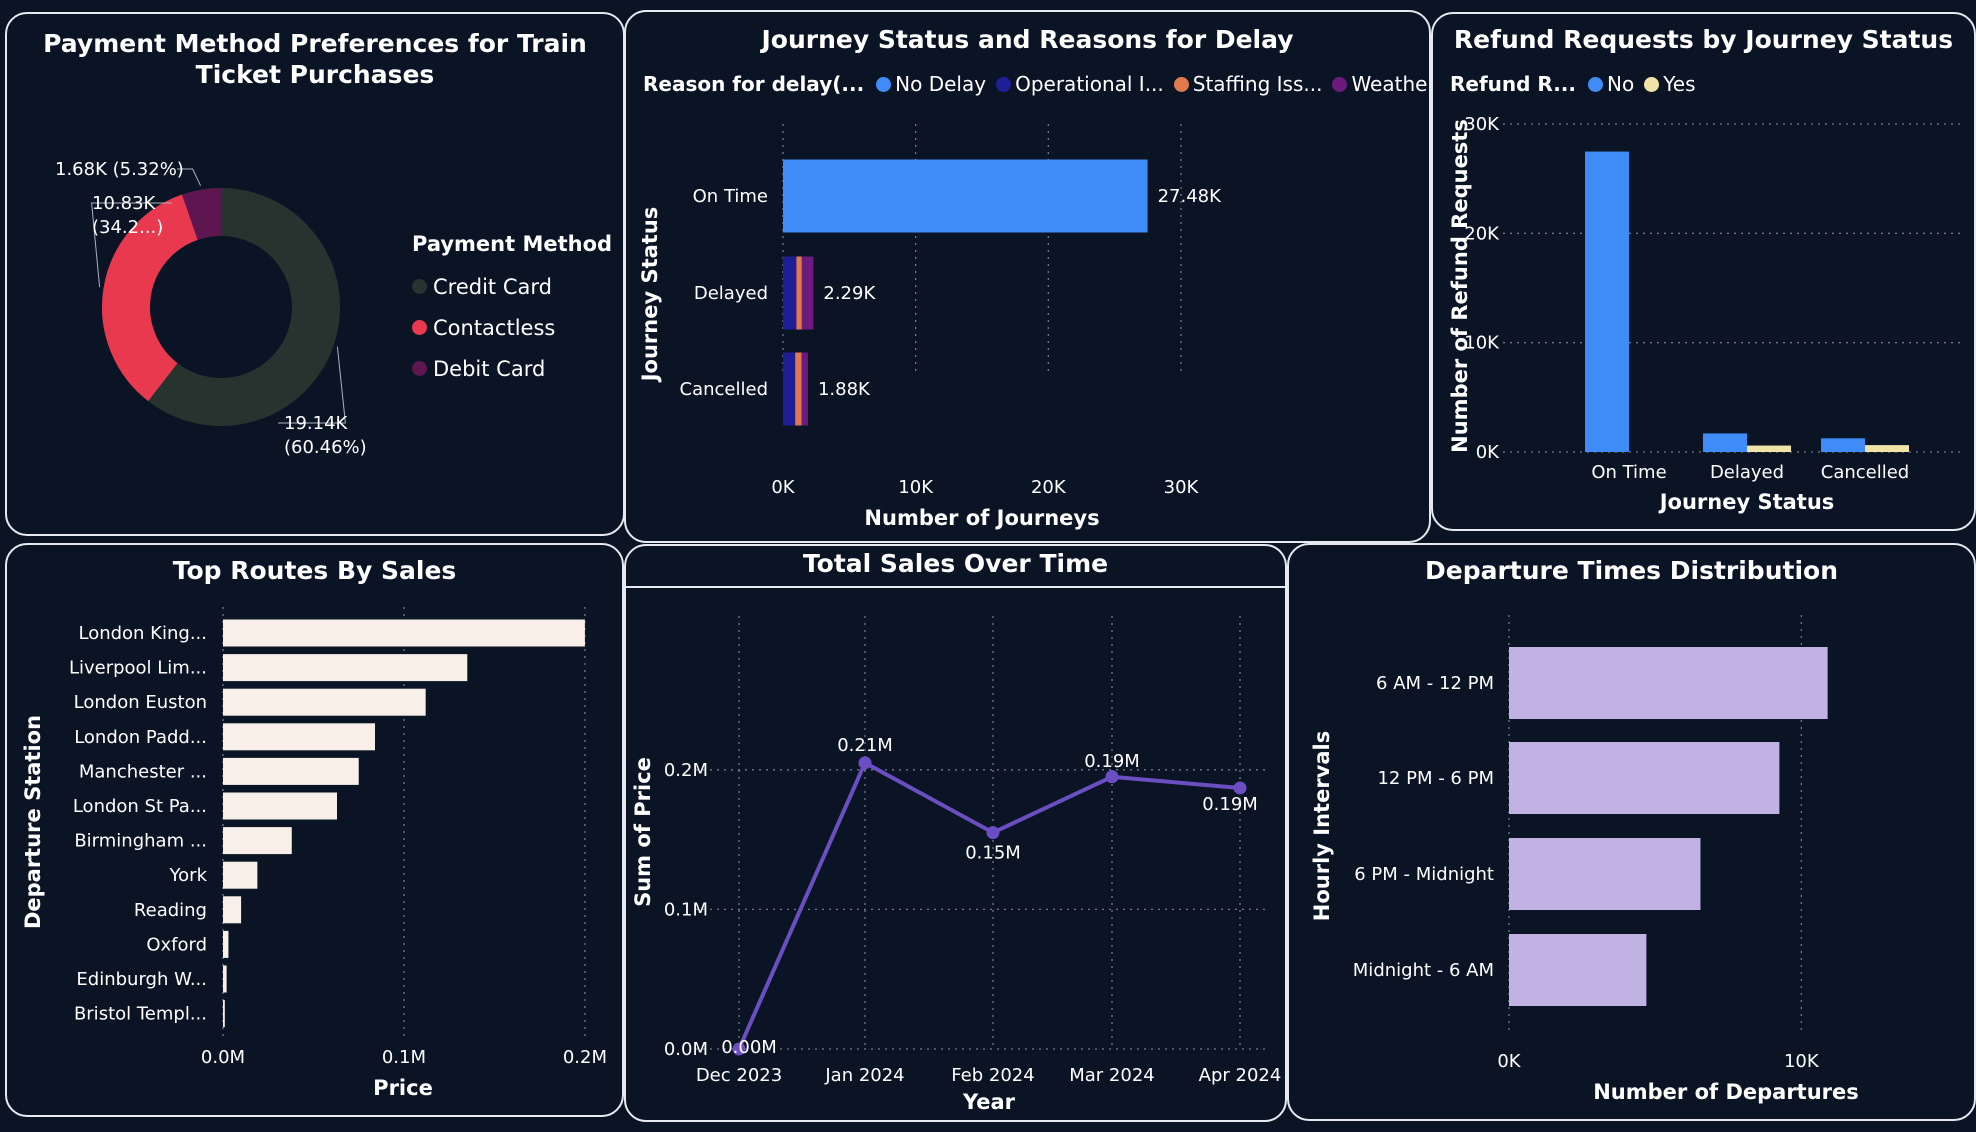  What do you see at coordinates (127, 227) in the screenshot?
I see `donut-data-label-pct-contactless: (34.2...)` at bounding box center [127, 227].